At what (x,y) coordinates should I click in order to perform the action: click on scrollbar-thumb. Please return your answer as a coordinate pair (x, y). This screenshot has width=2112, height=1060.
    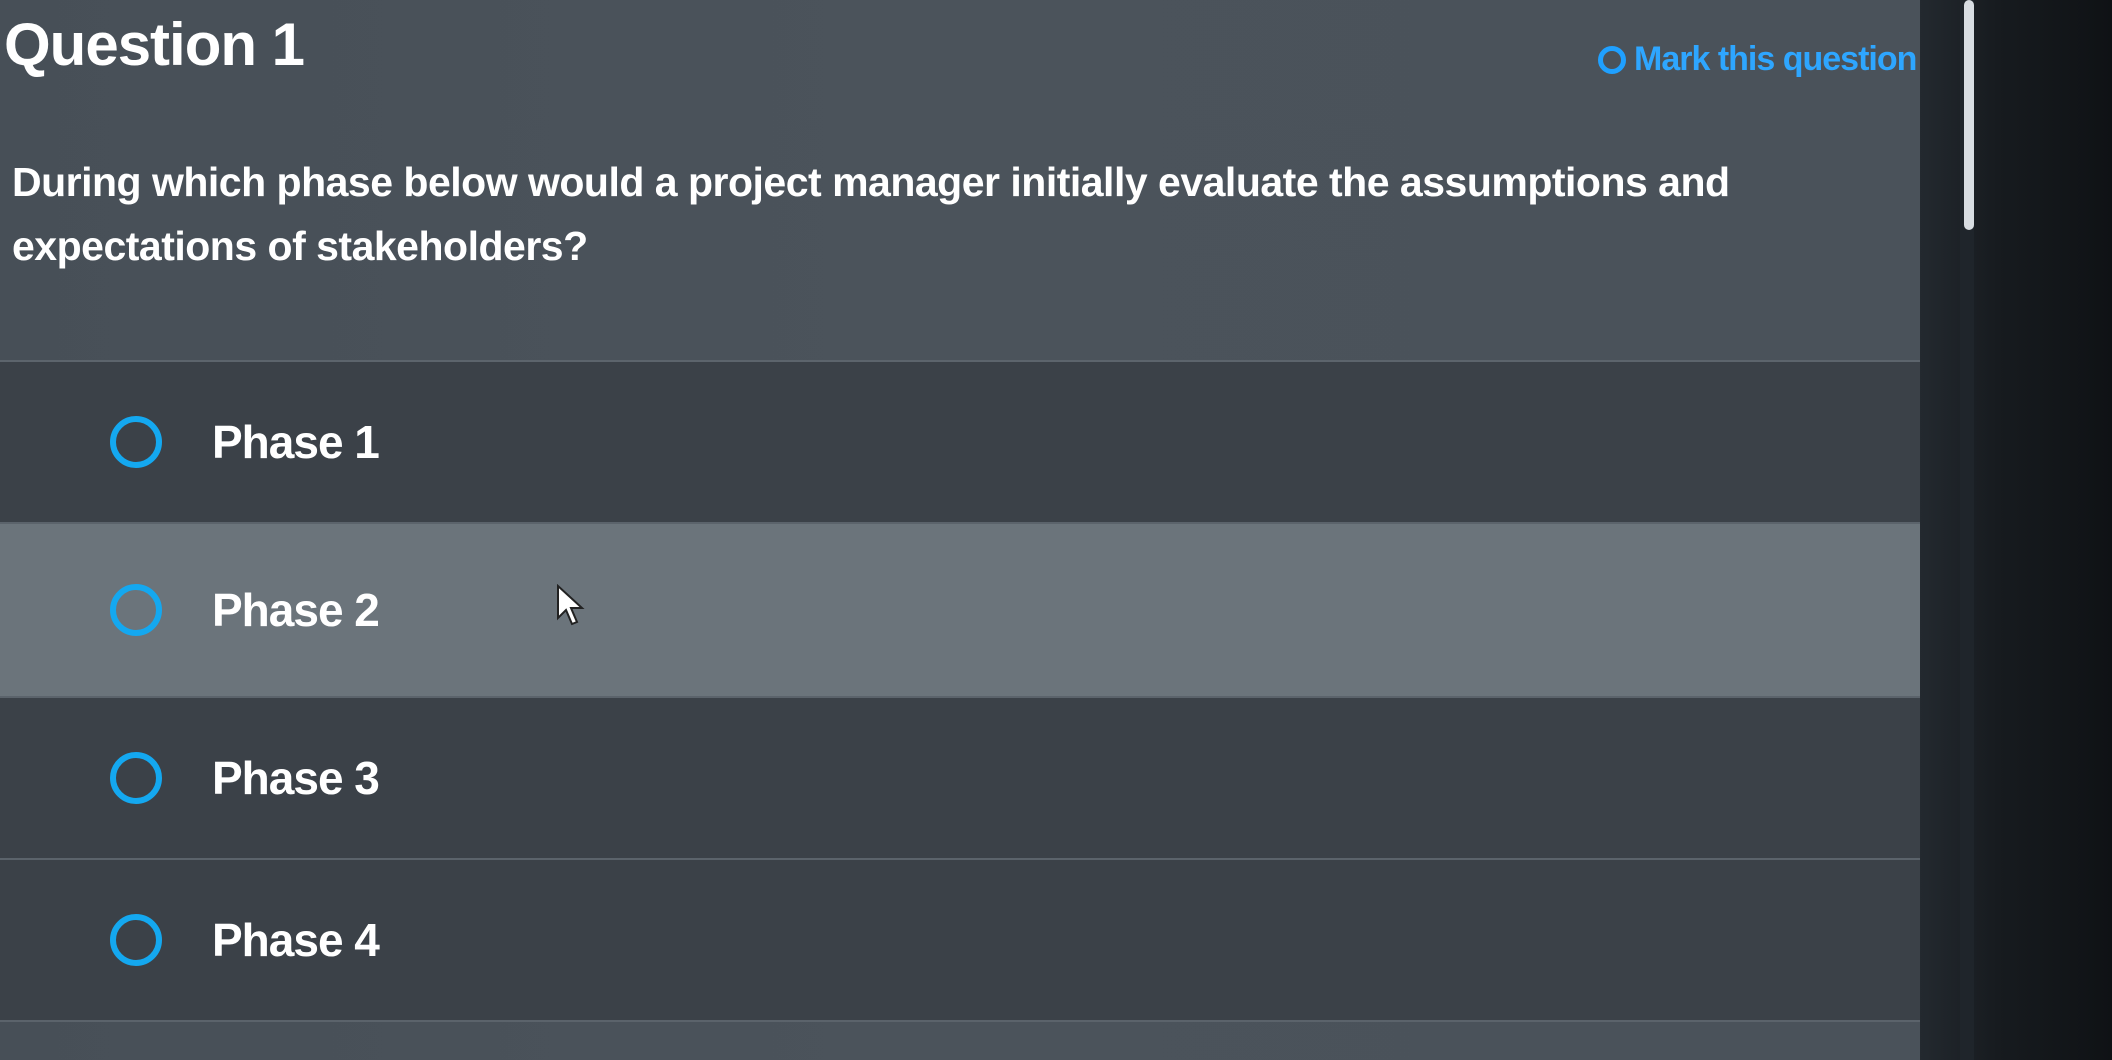
    Looking at the image, I should click on (1969, 115).